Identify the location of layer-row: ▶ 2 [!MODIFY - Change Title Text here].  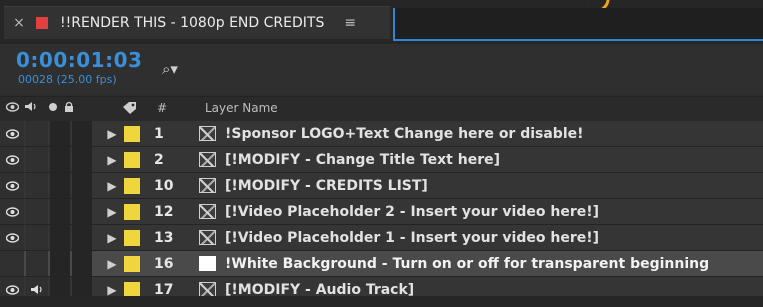
(381, 160).